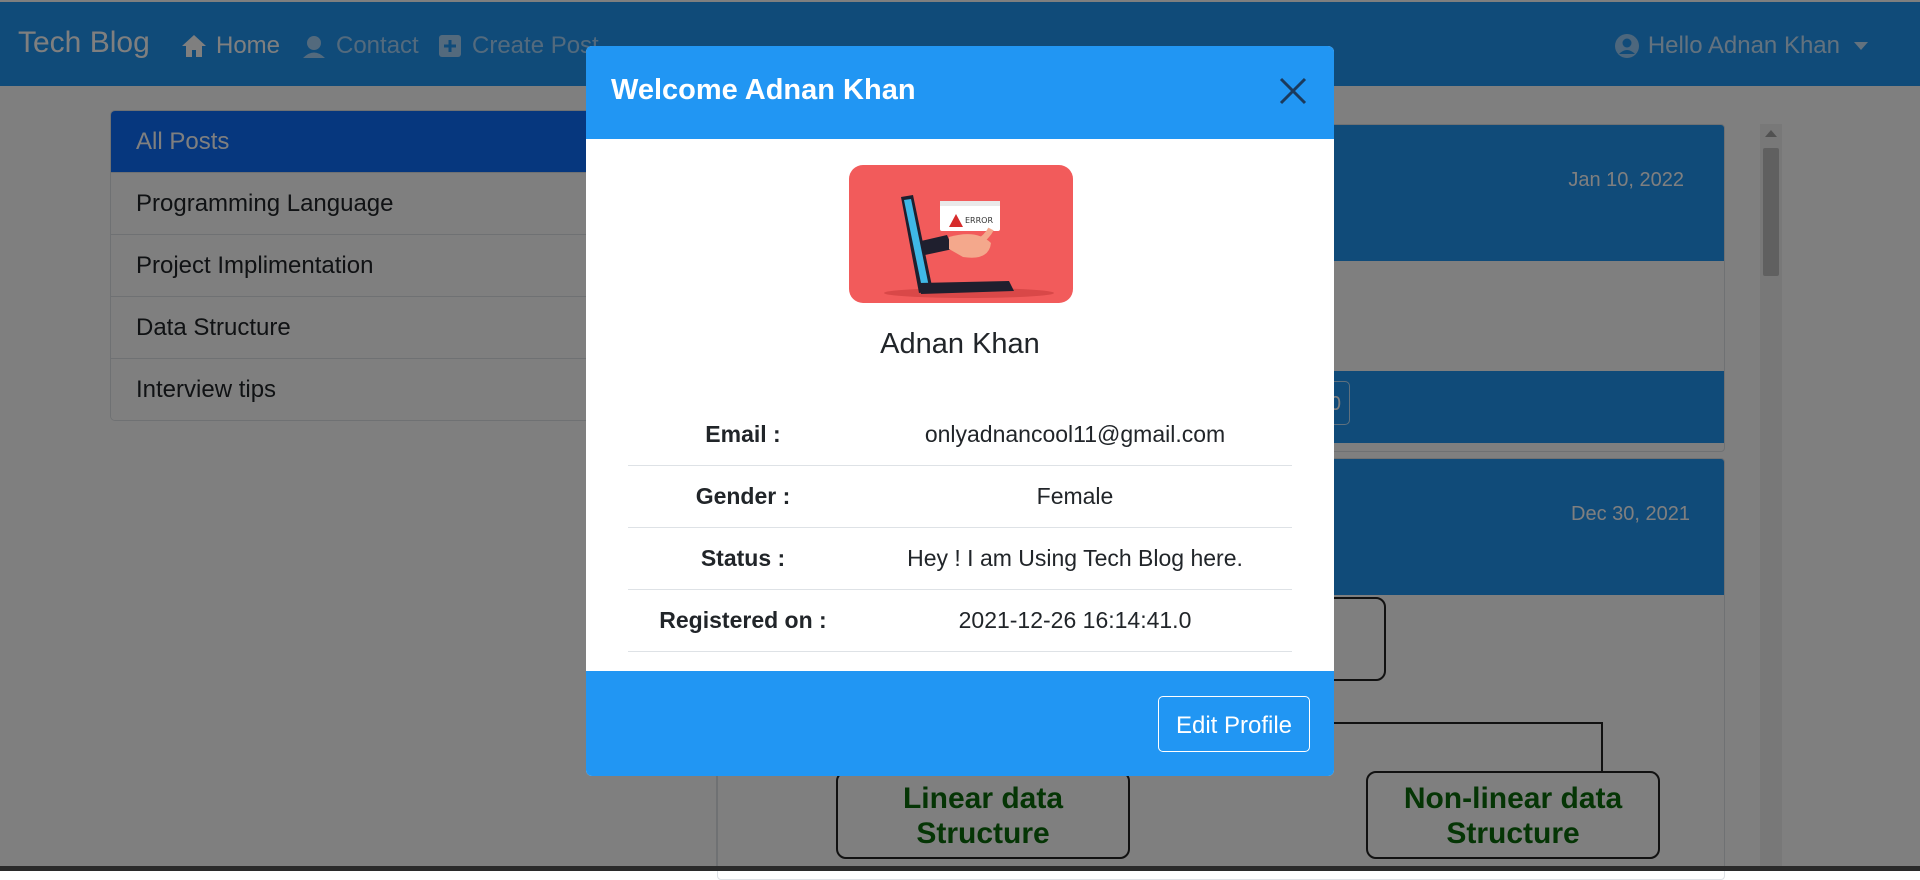 This screenshot has height=880, width=1920. What do you see at coordinates (1234, 724) in the screenshot?
I see `edit-profile-button: Edit Profile` at bounding box center [1234, 724].